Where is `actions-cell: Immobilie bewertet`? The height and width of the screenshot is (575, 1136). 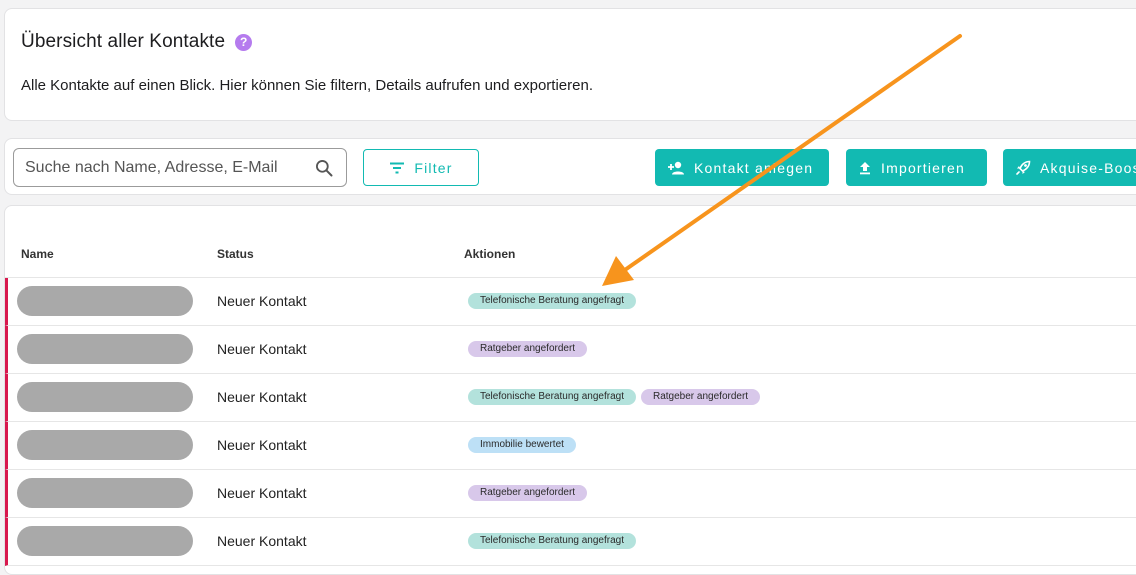 actions-cell: Immobilie bewertet is located at coordinates (522, 445).